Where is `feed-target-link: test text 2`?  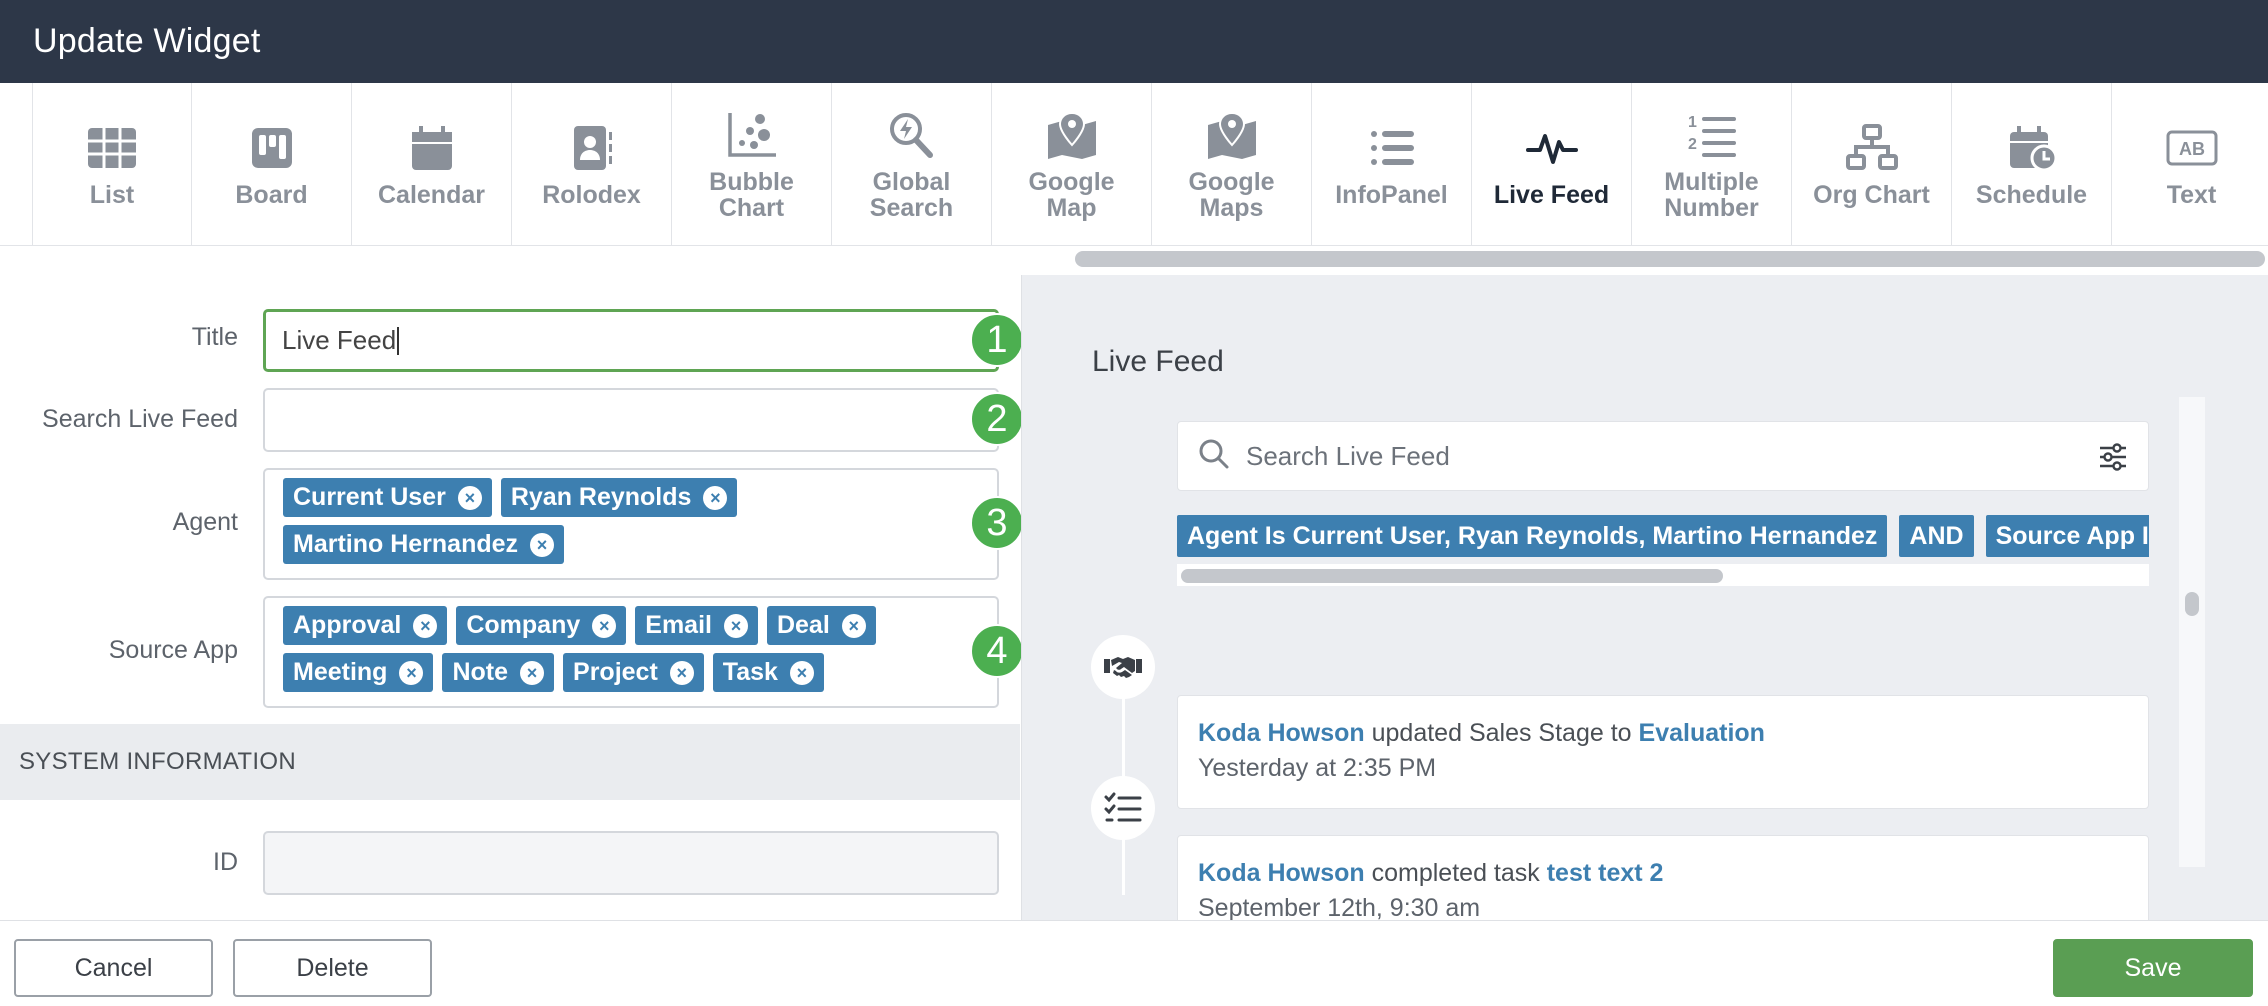 feed-target-link: test text 2 is located at coordinates (1605, 873).